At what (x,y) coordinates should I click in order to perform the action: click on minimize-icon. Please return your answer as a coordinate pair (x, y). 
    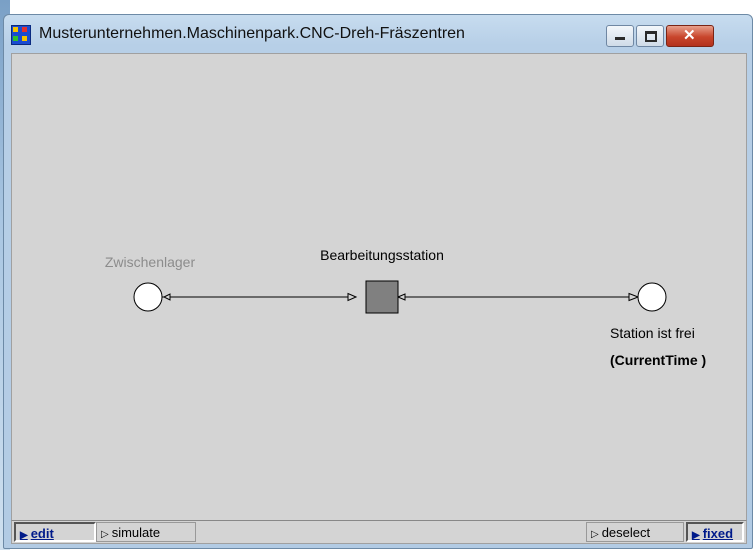
    Looking at the image, I should click on (620, 38).